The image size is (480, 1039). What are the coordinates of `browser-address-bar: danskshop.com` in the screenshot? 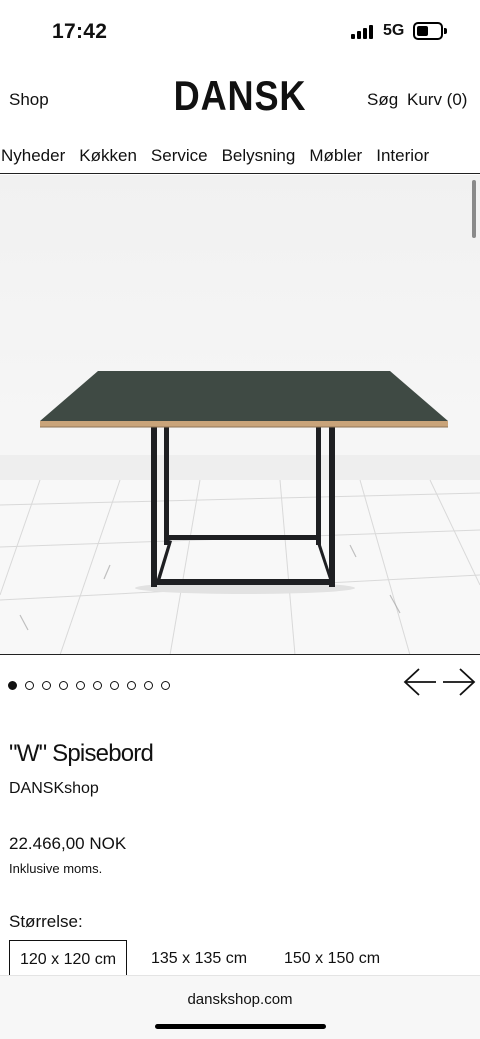 It's located at (240, 1007).